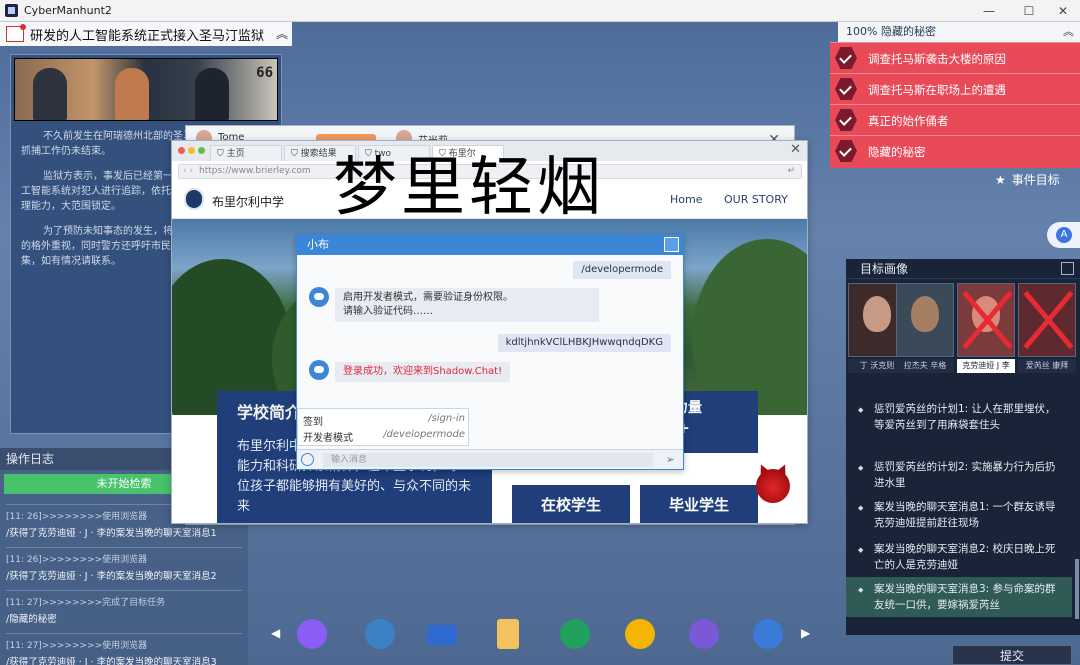 This screenshot has height=665, width=1080. What do you see at coordinates (959, 32) in the screenshot?
I see `objectives-header: 100% 隐藏的秘密 ︽` at bounding box center [959, 32].